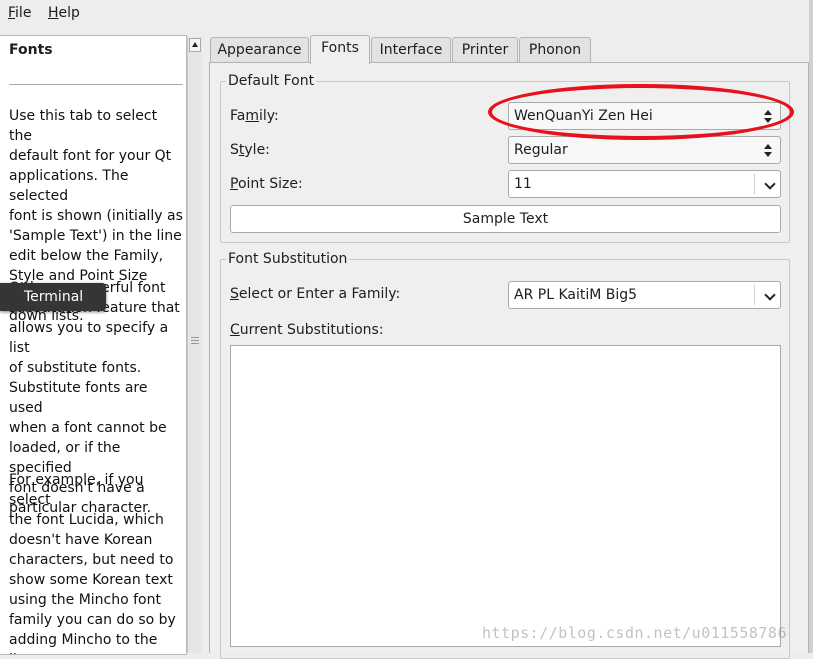  What do you see at coordinates (271, 81) in the screenshot?
I see `default-font-group-title: Default Font` at bounding box center [271, 81].